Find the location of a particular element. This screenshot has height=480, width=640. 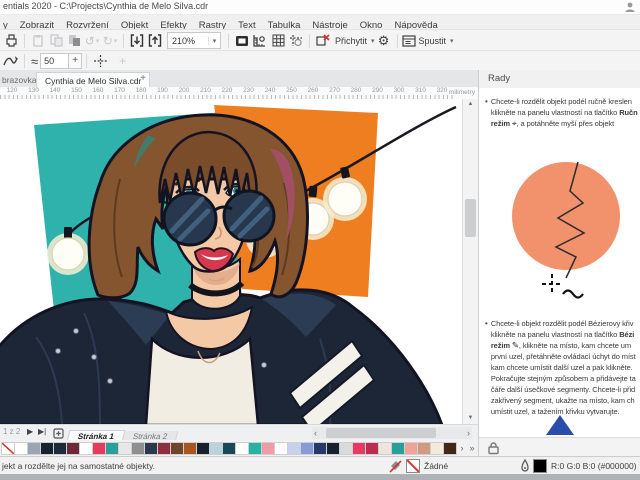

horizontal-scrollbar: ‹ › is located at coordinates (392, 433).